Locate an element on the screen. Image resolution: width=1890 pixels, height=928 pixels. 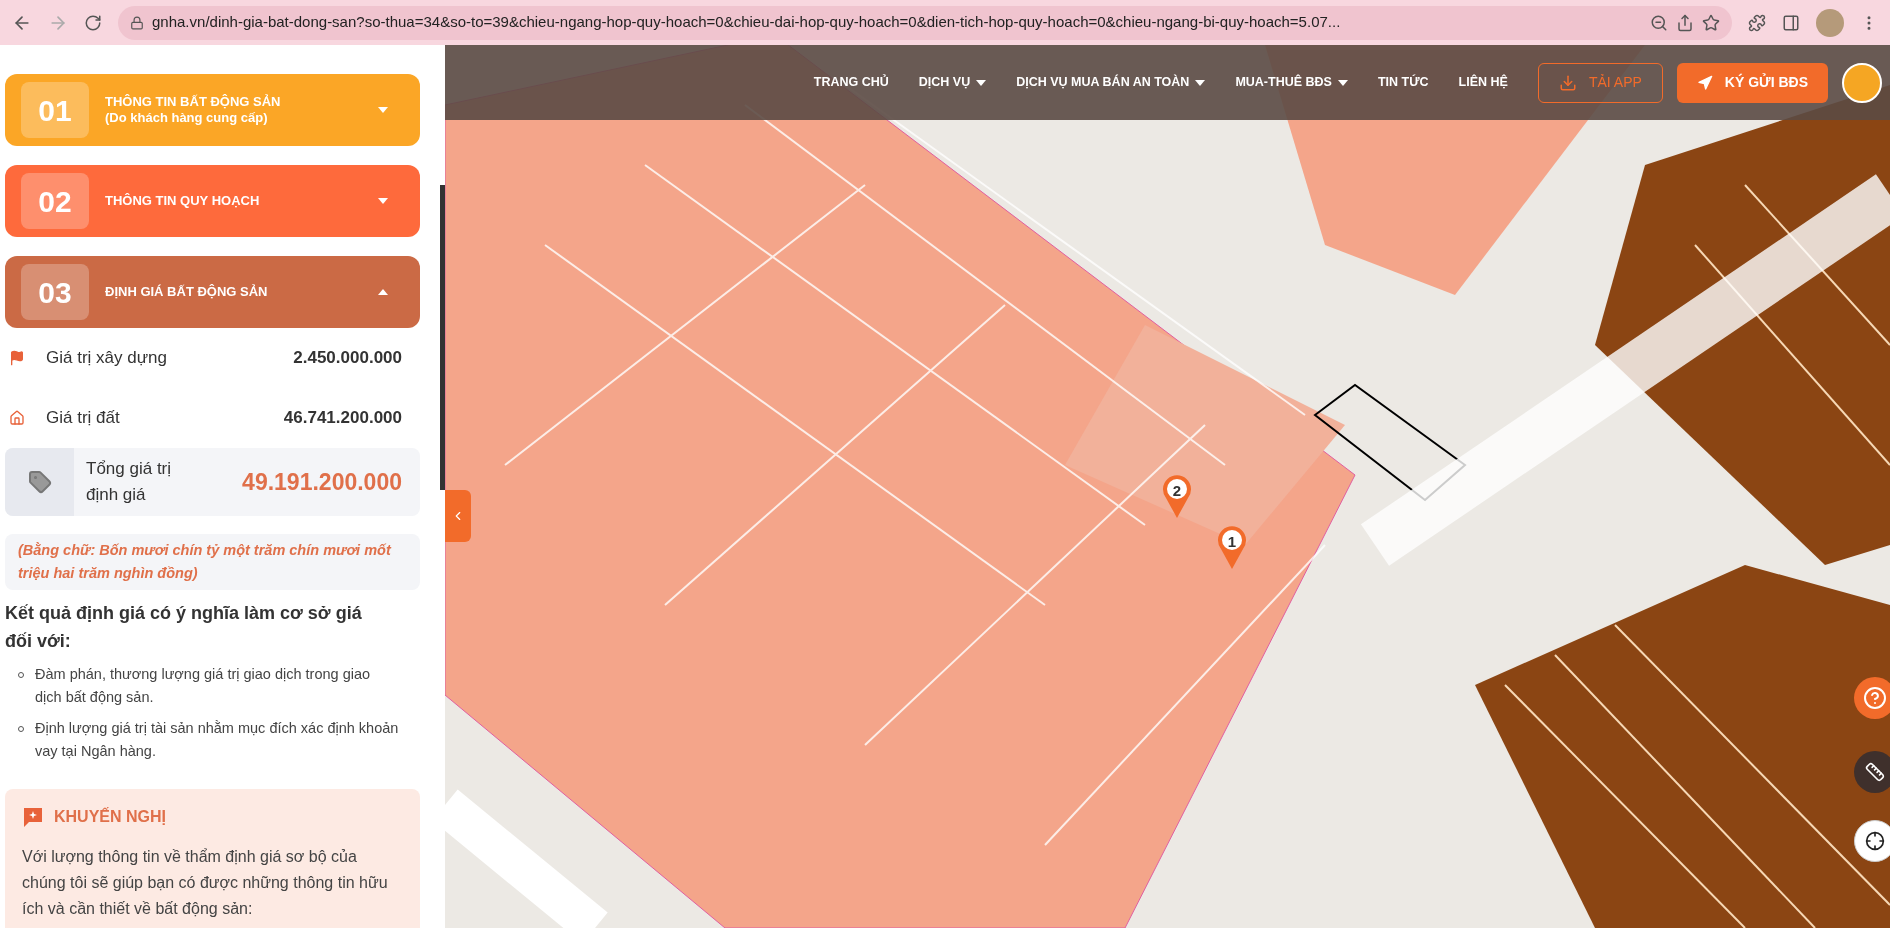
nav-link: TIN TỨC is located at coordinates (1403, 82).